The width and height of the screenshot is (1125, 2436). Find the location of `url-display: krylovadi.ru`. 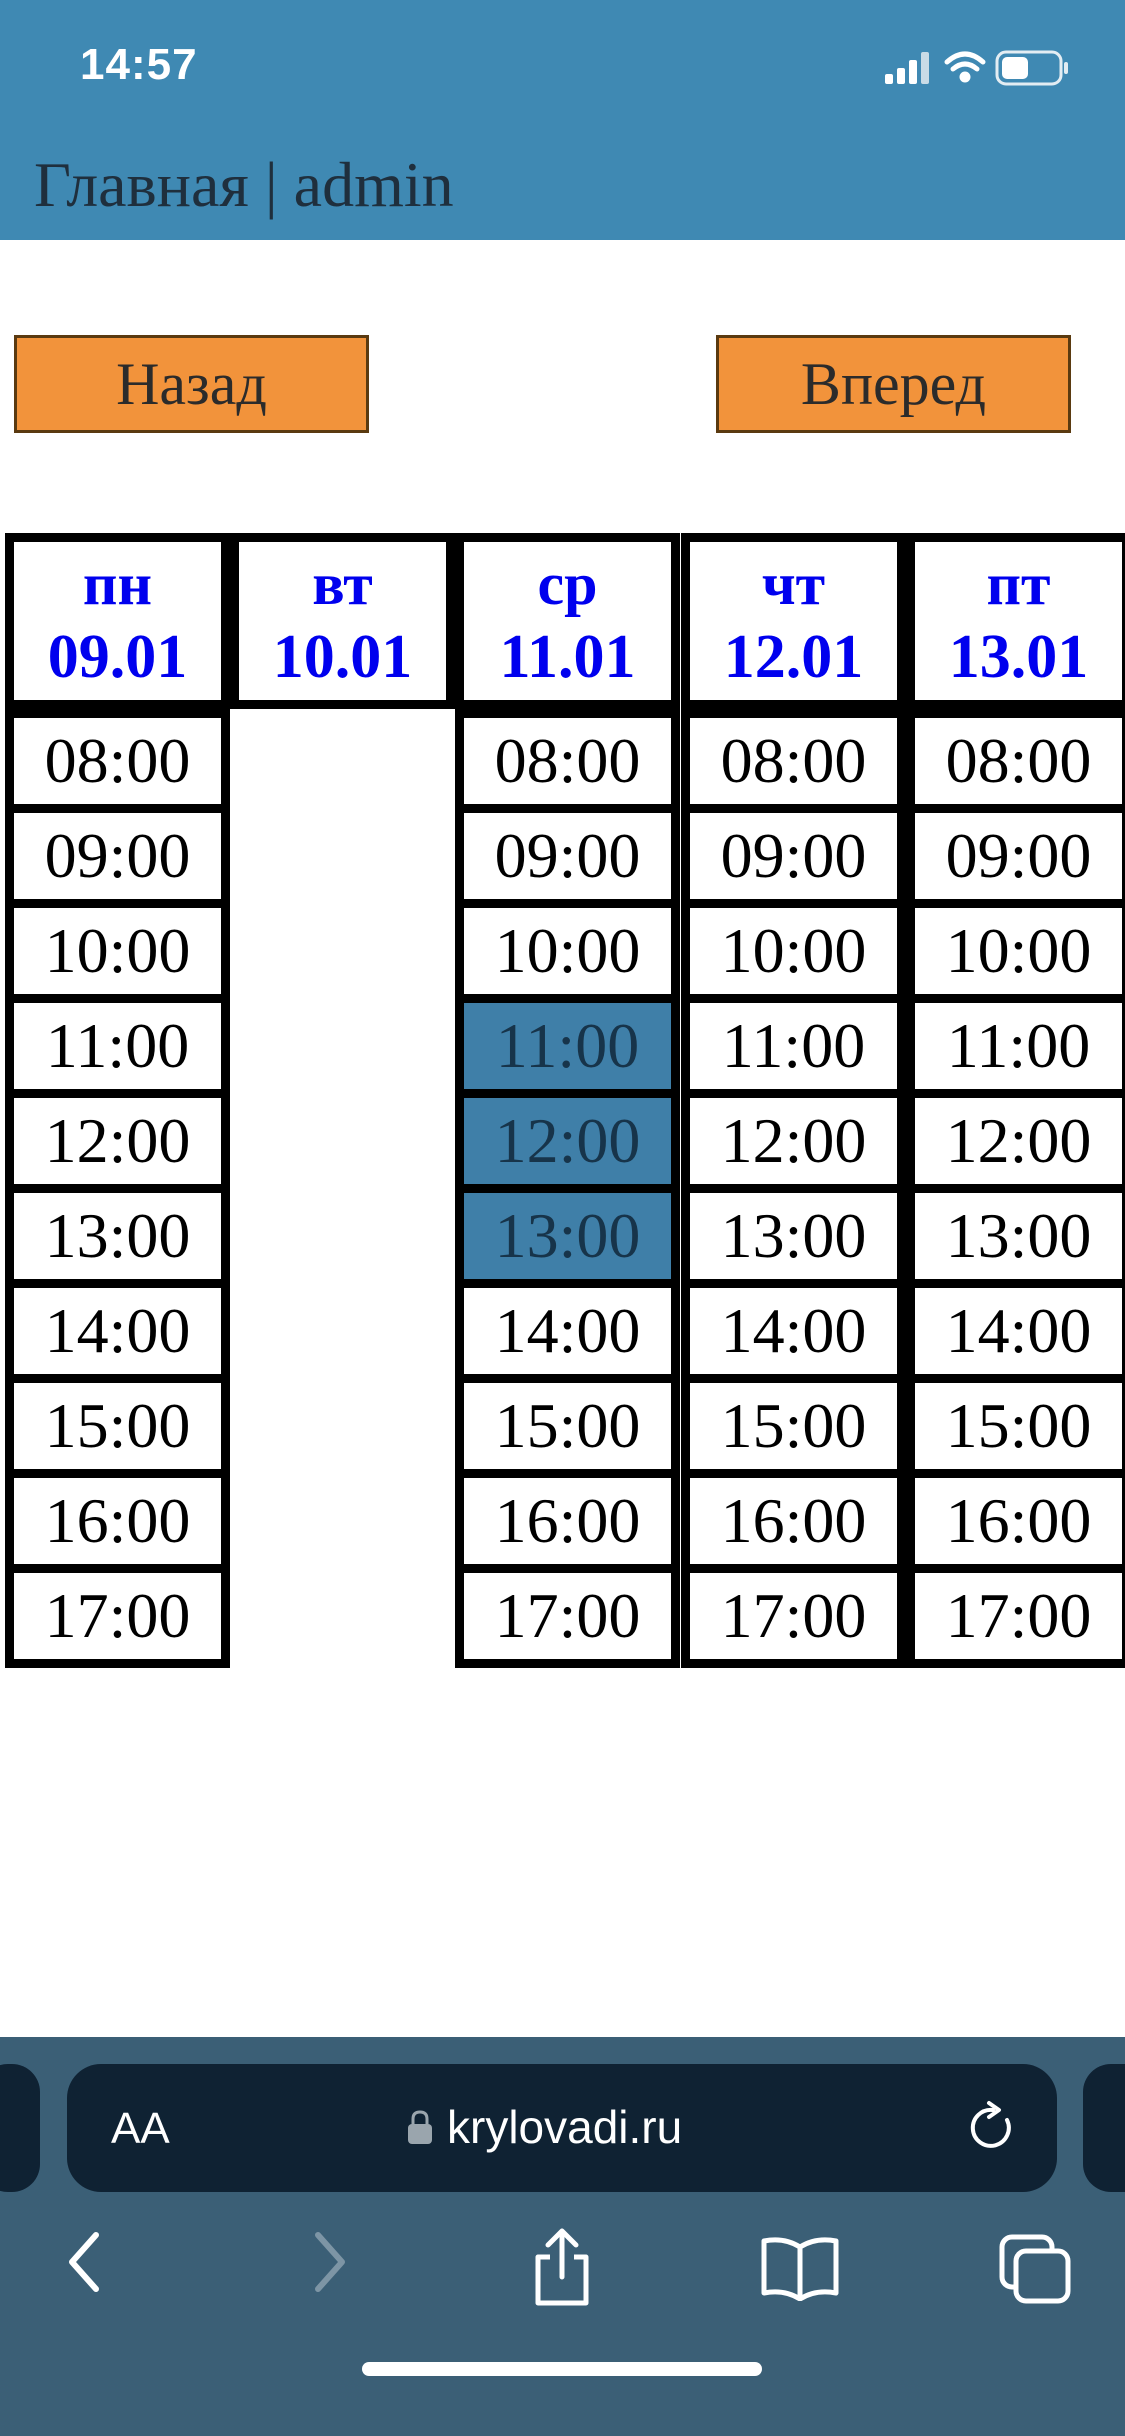

url-display: krylovadi.ru is located at coordinates (544, 2127).